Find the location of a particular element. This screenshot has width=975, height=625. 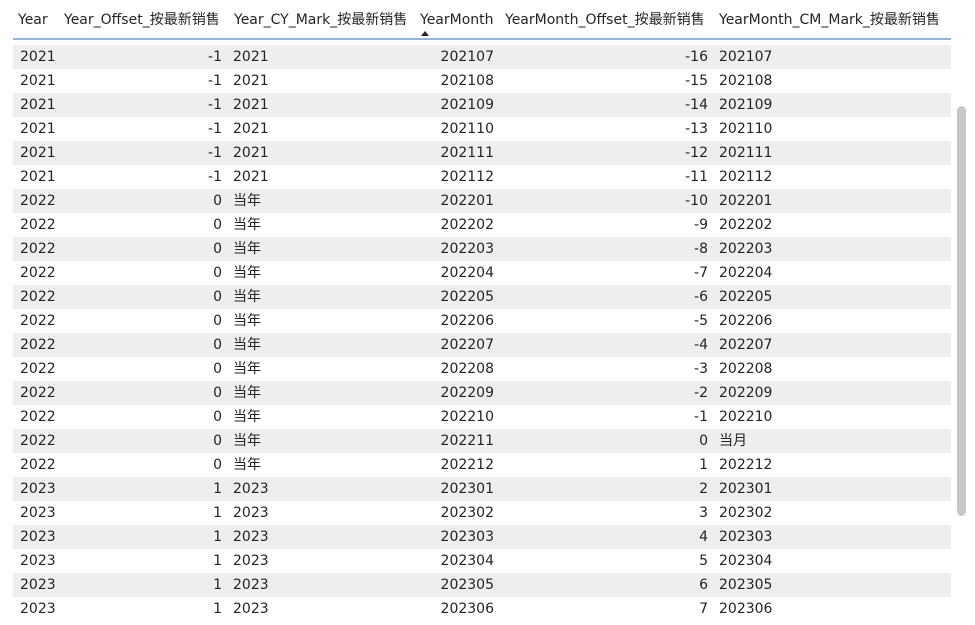

cell-yearmonth-offset: -10 is located at coordinates (696, 201).